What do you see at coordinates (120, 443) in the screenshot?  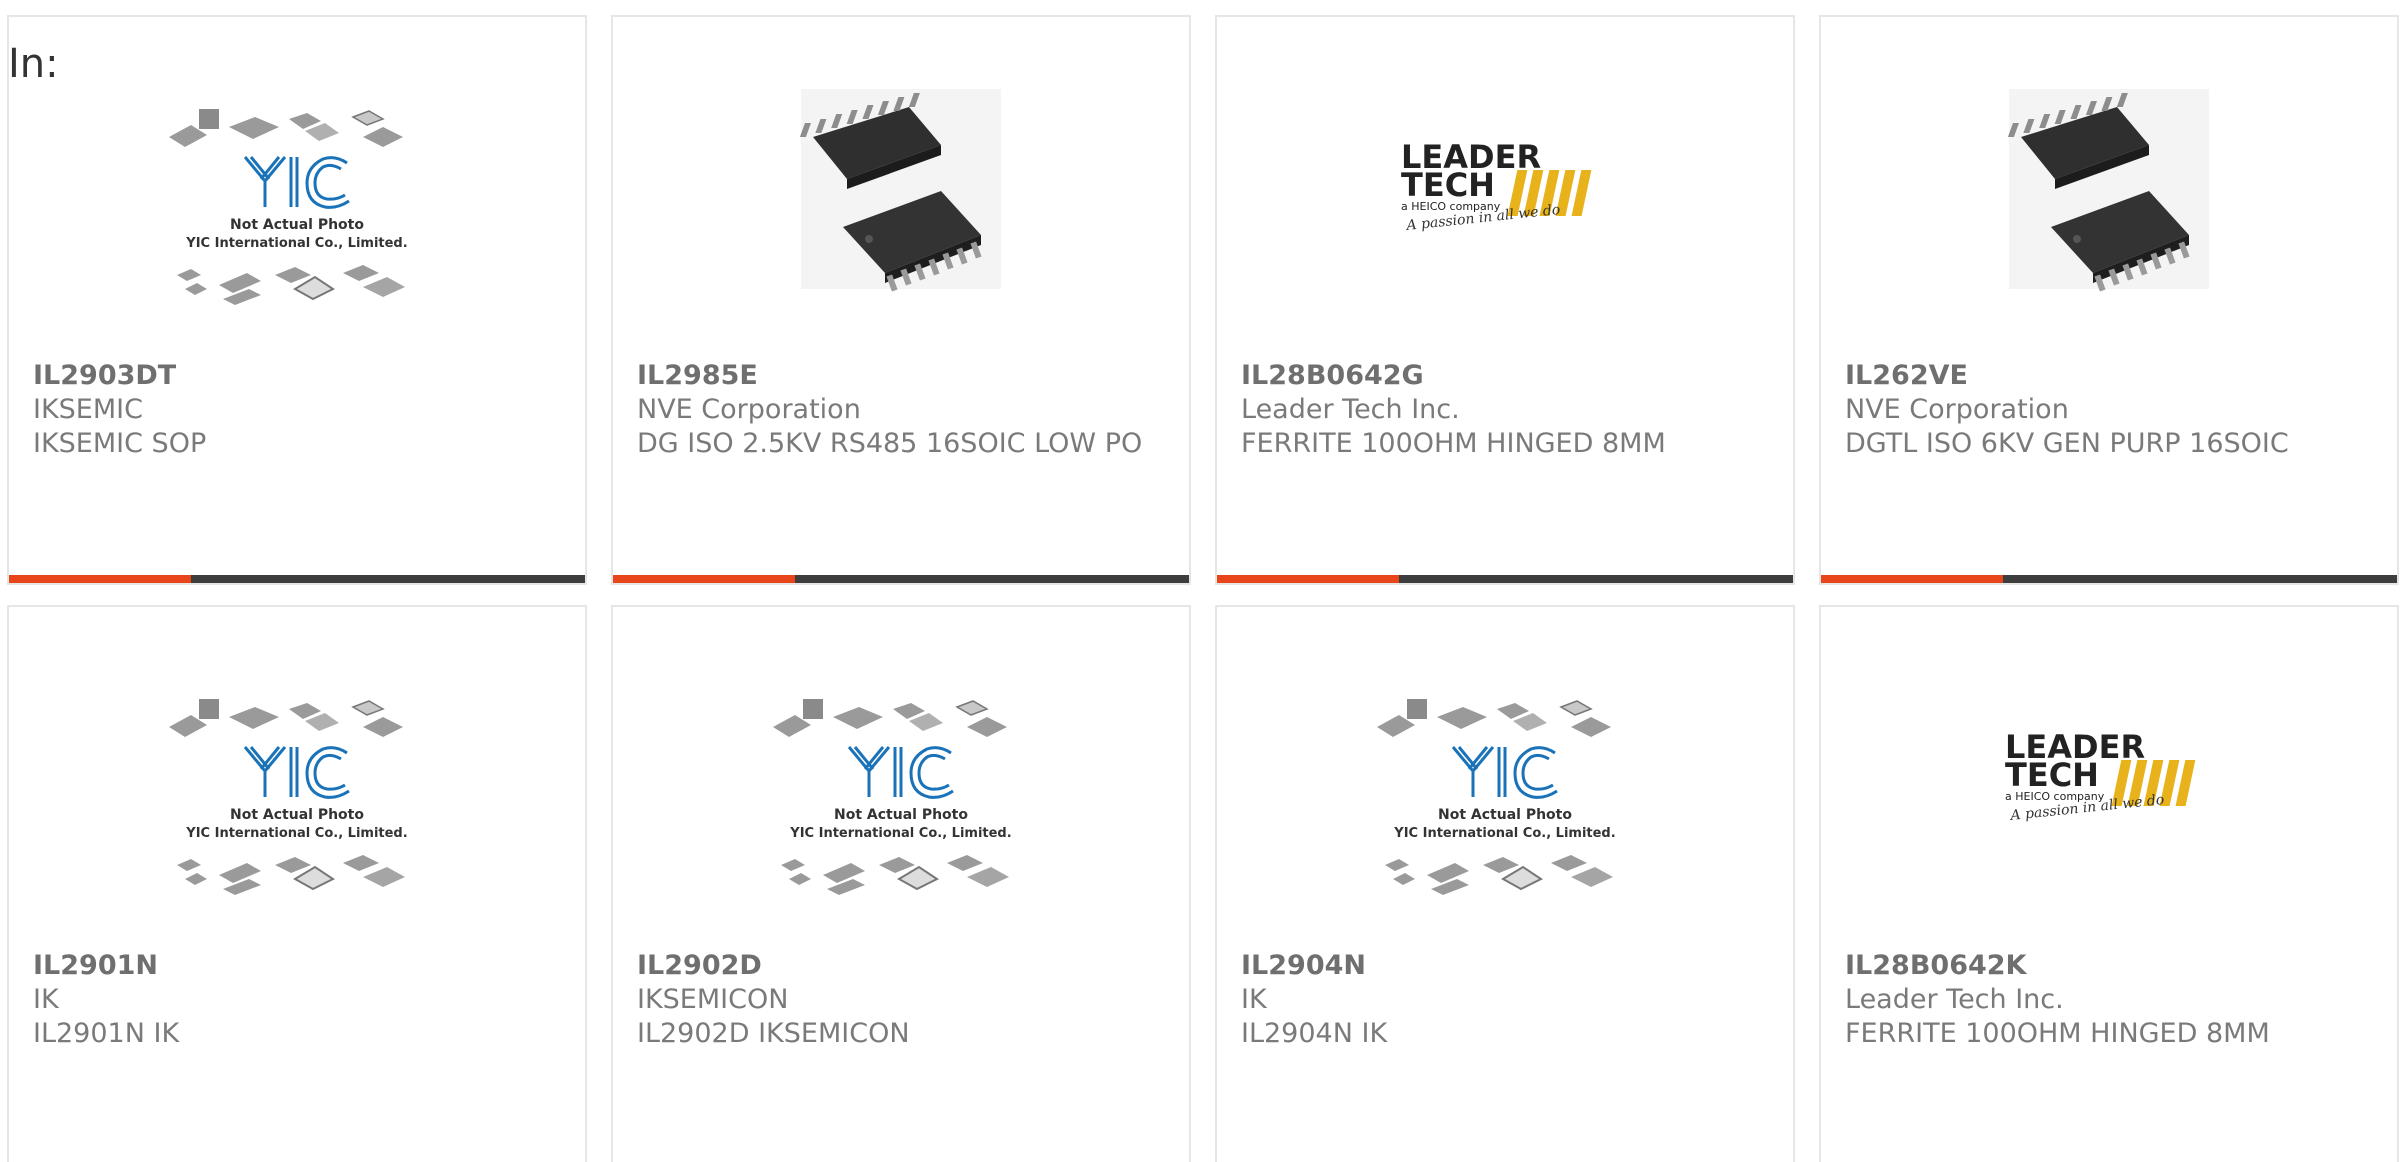 I see `description: IKSEMIC SOP` at bounding box center [120, 443].